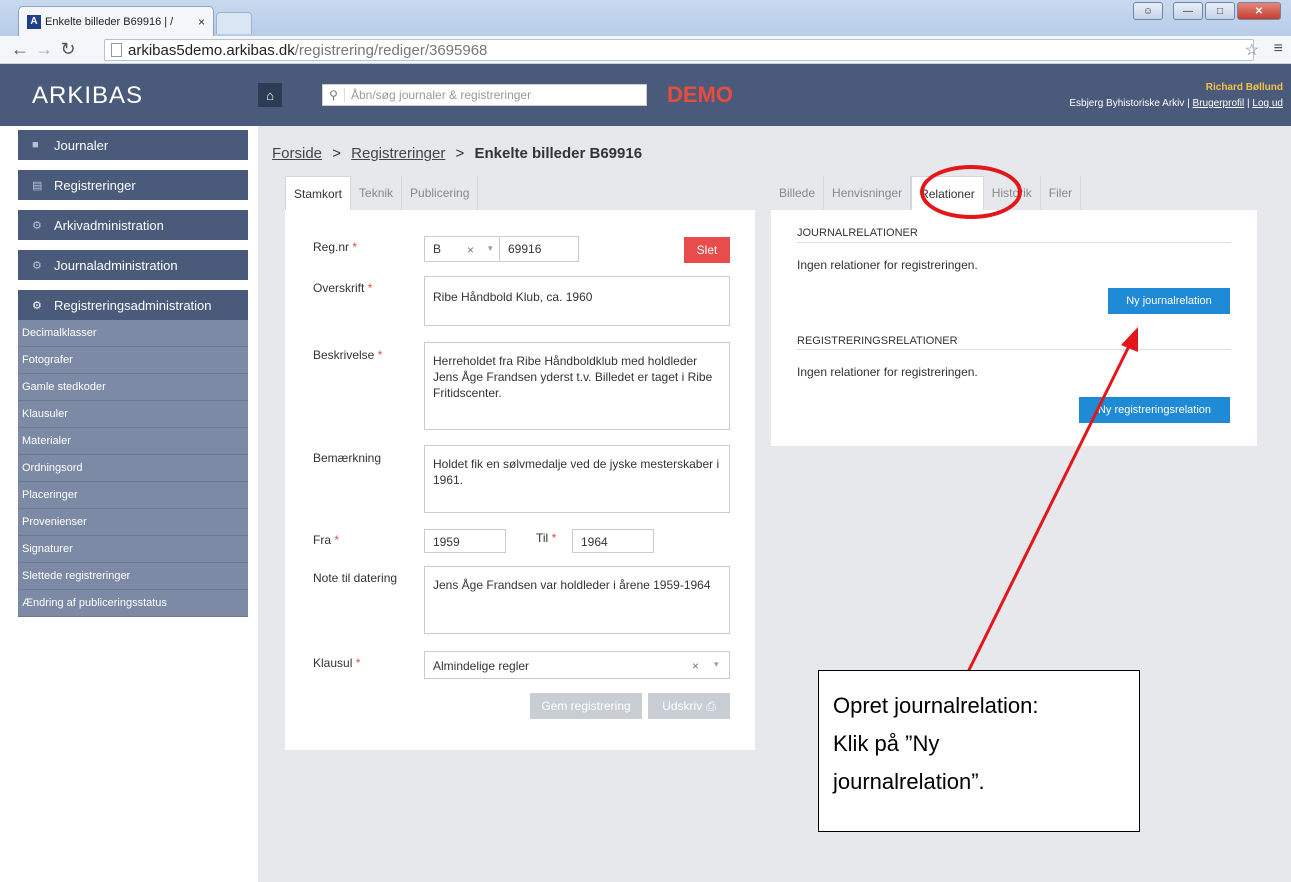 The width and height of the screenshot is (1291, 882). I want to click on sidebar-item-arkivadministration: ⚙ Arkivadministration, so click(133, 225).